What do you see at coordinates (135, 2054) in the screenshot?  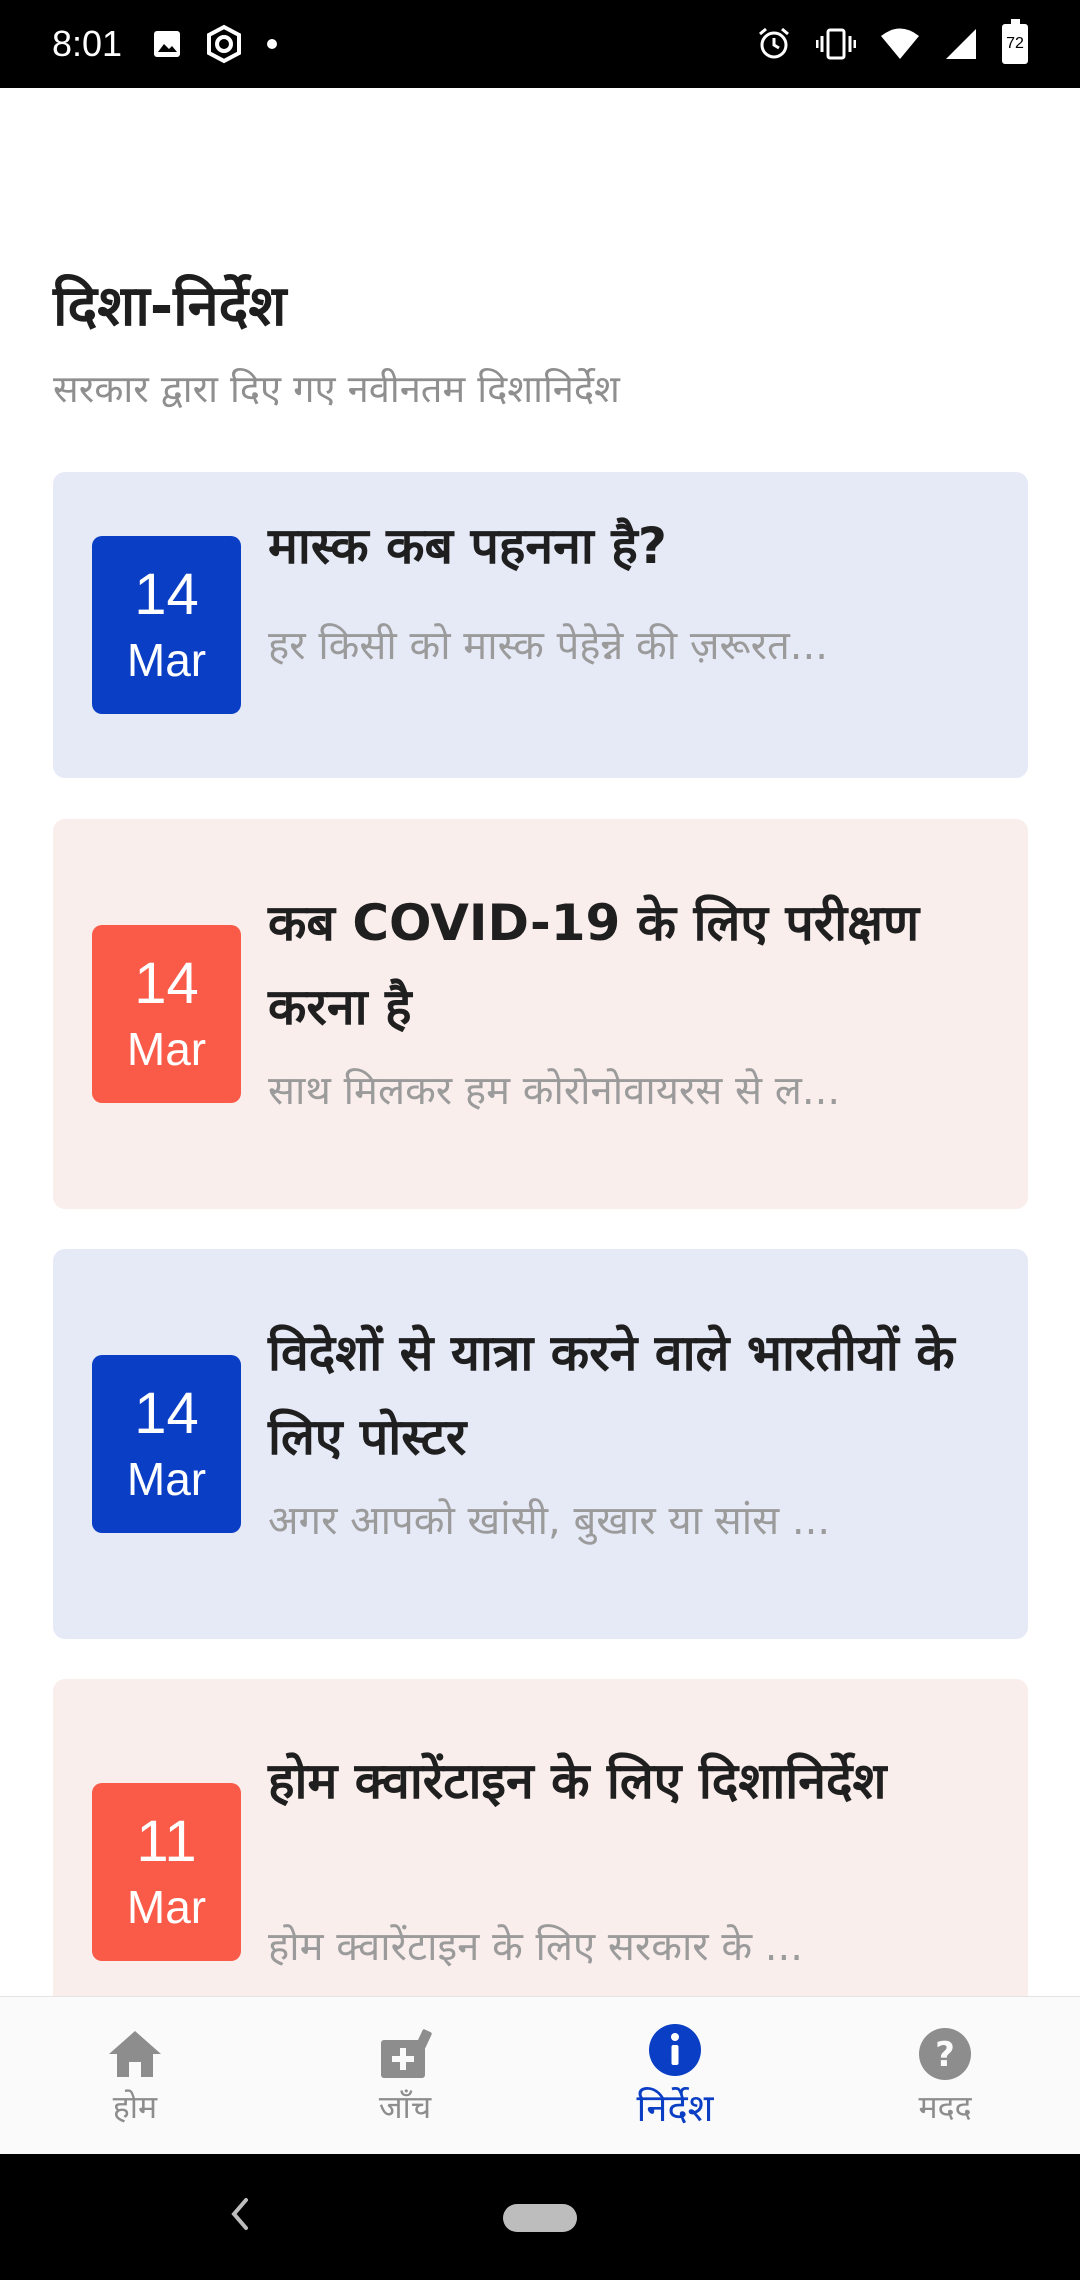 I see `home-icon` at bounding box center [135, 2054].